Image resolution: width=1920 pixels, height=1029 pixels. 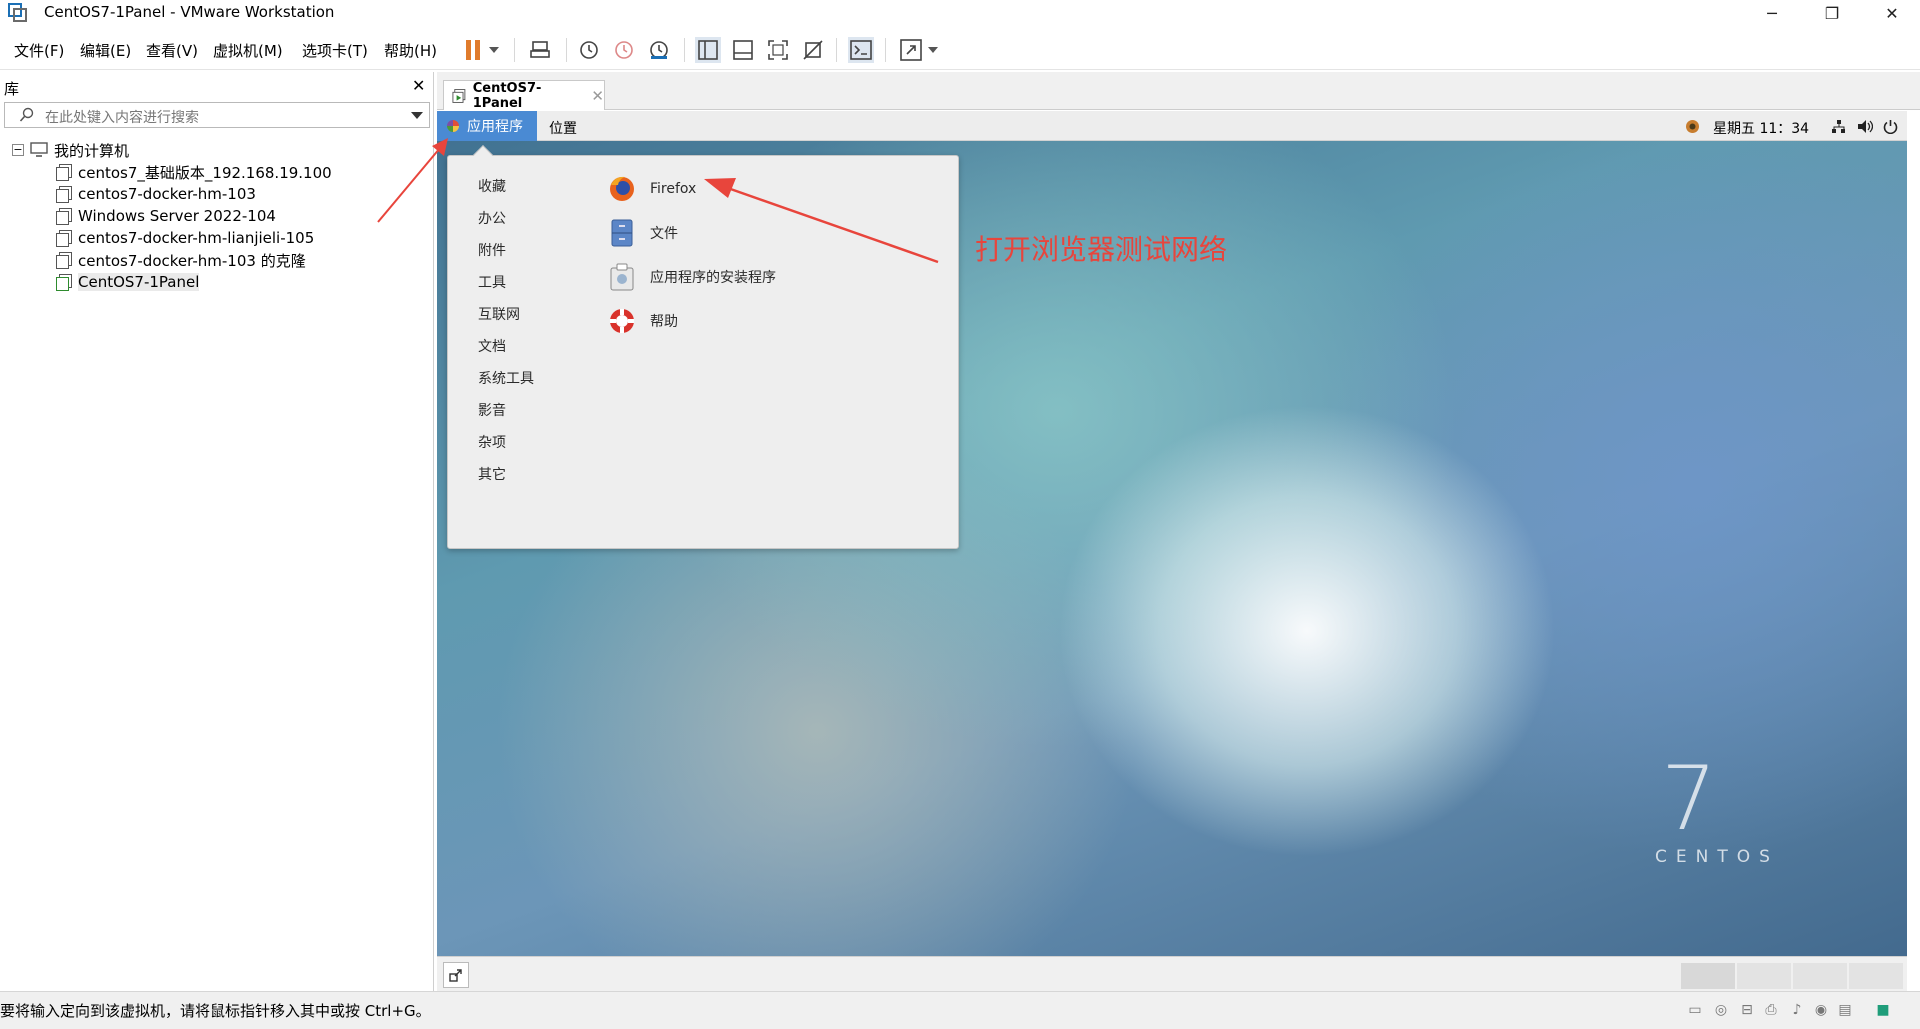 What do you see at coordinates (1821, 1010) in the screenshot?
I see `usb-icon: ◉` at bounding box center [1821, 1010].